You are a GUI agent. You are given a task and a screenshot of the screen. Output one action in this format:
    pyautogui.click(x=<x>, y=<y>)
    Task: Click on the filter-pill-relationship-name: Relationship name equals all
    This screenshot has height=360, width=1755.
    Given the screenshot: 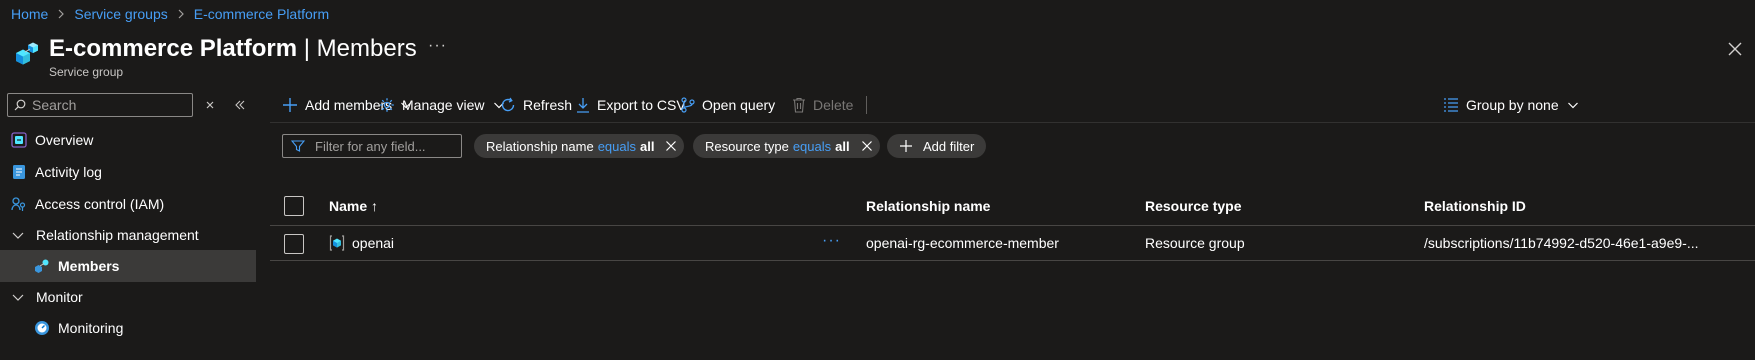 What is the action you would take?
    pyautogui.click(x=579, y=146)
    